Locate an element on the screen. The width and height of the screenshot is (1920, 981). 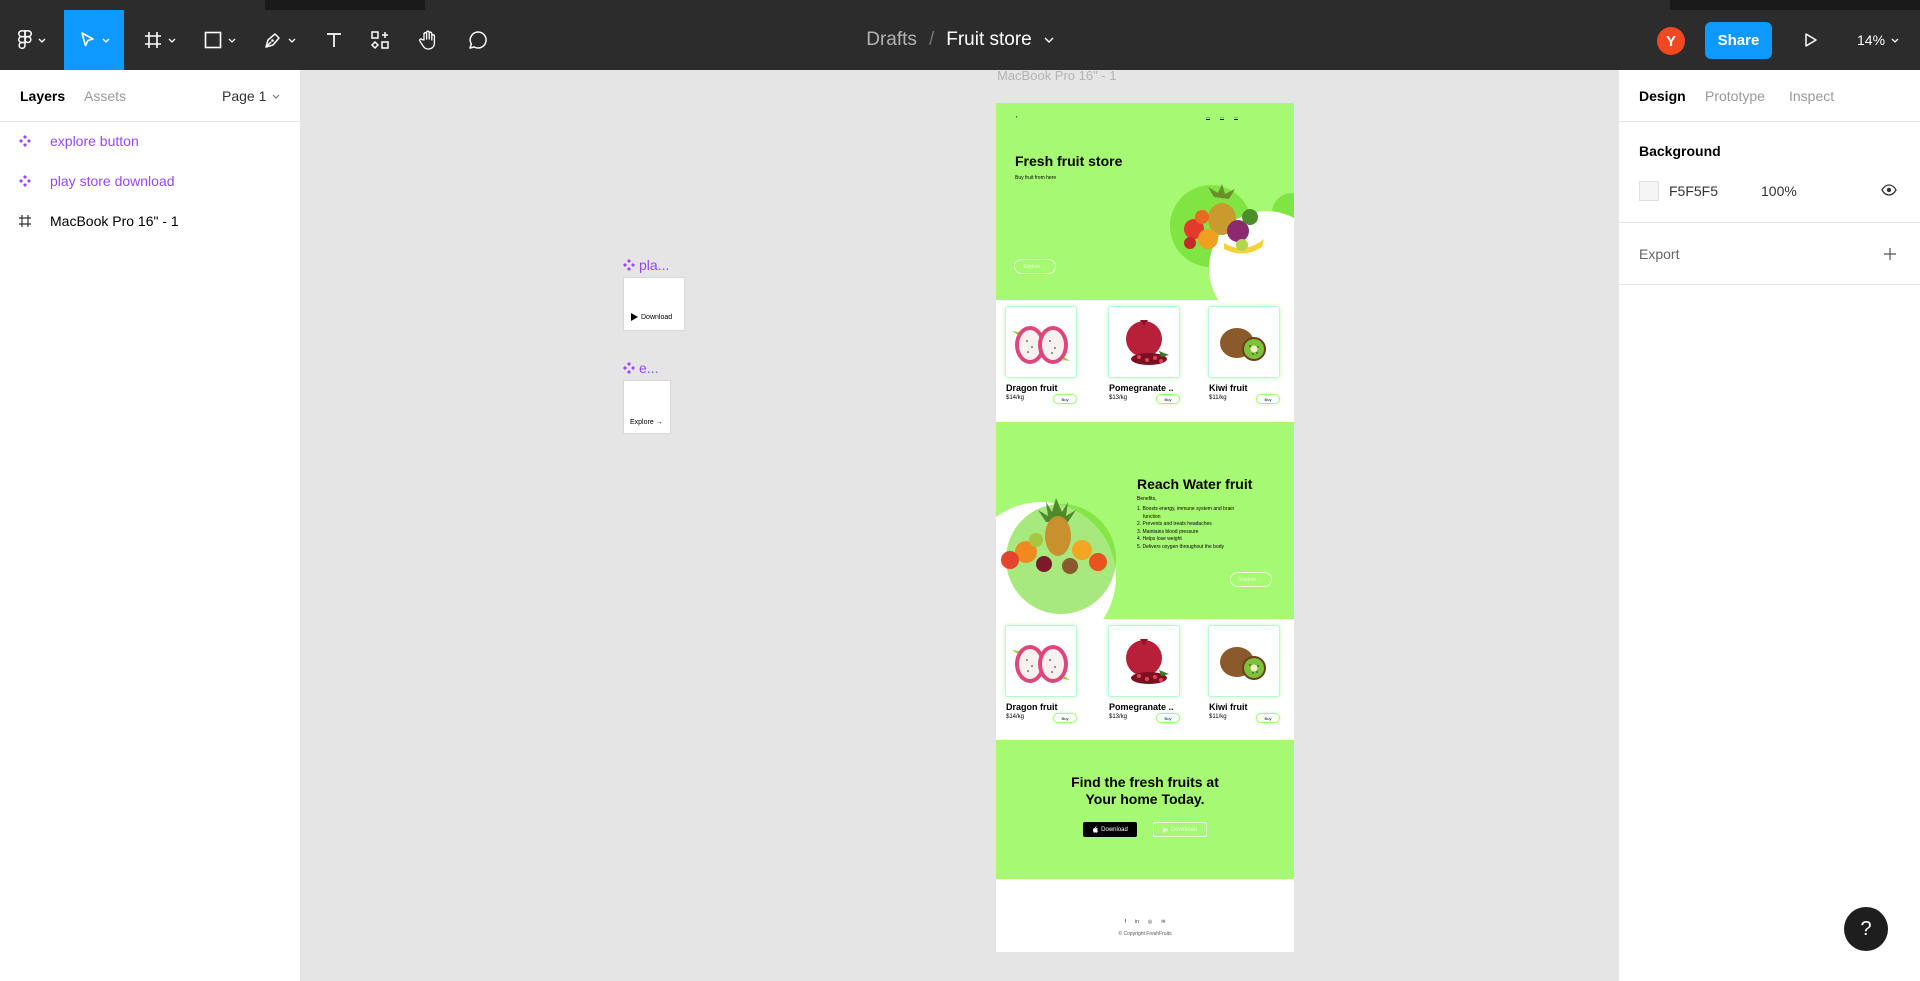
kiwi-image is located at coordinates (1243, 344).